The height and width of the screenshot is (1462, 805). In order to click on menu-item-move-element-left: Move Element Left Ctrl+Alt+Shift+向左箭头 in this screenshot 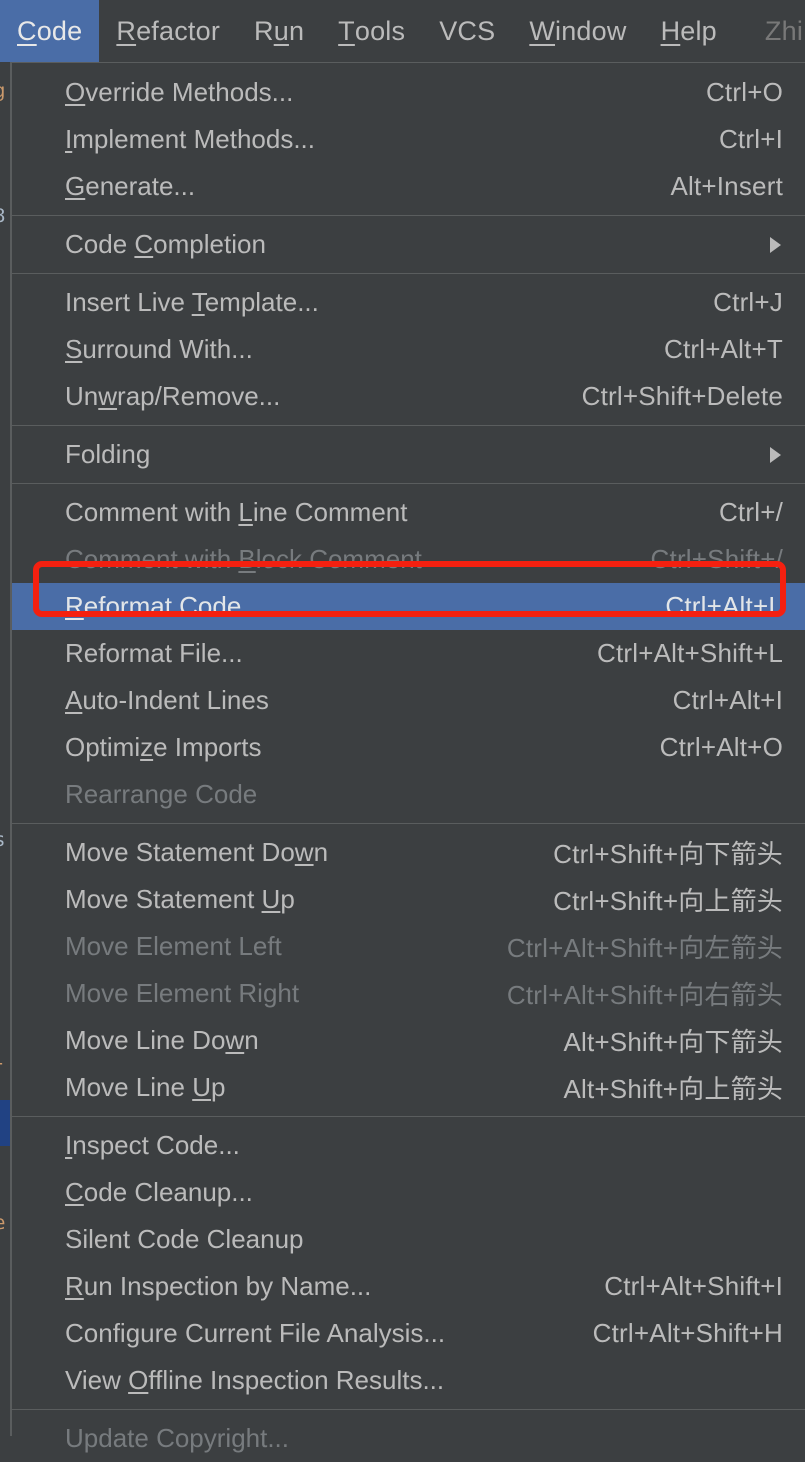, I will do `click(408, 946)`.